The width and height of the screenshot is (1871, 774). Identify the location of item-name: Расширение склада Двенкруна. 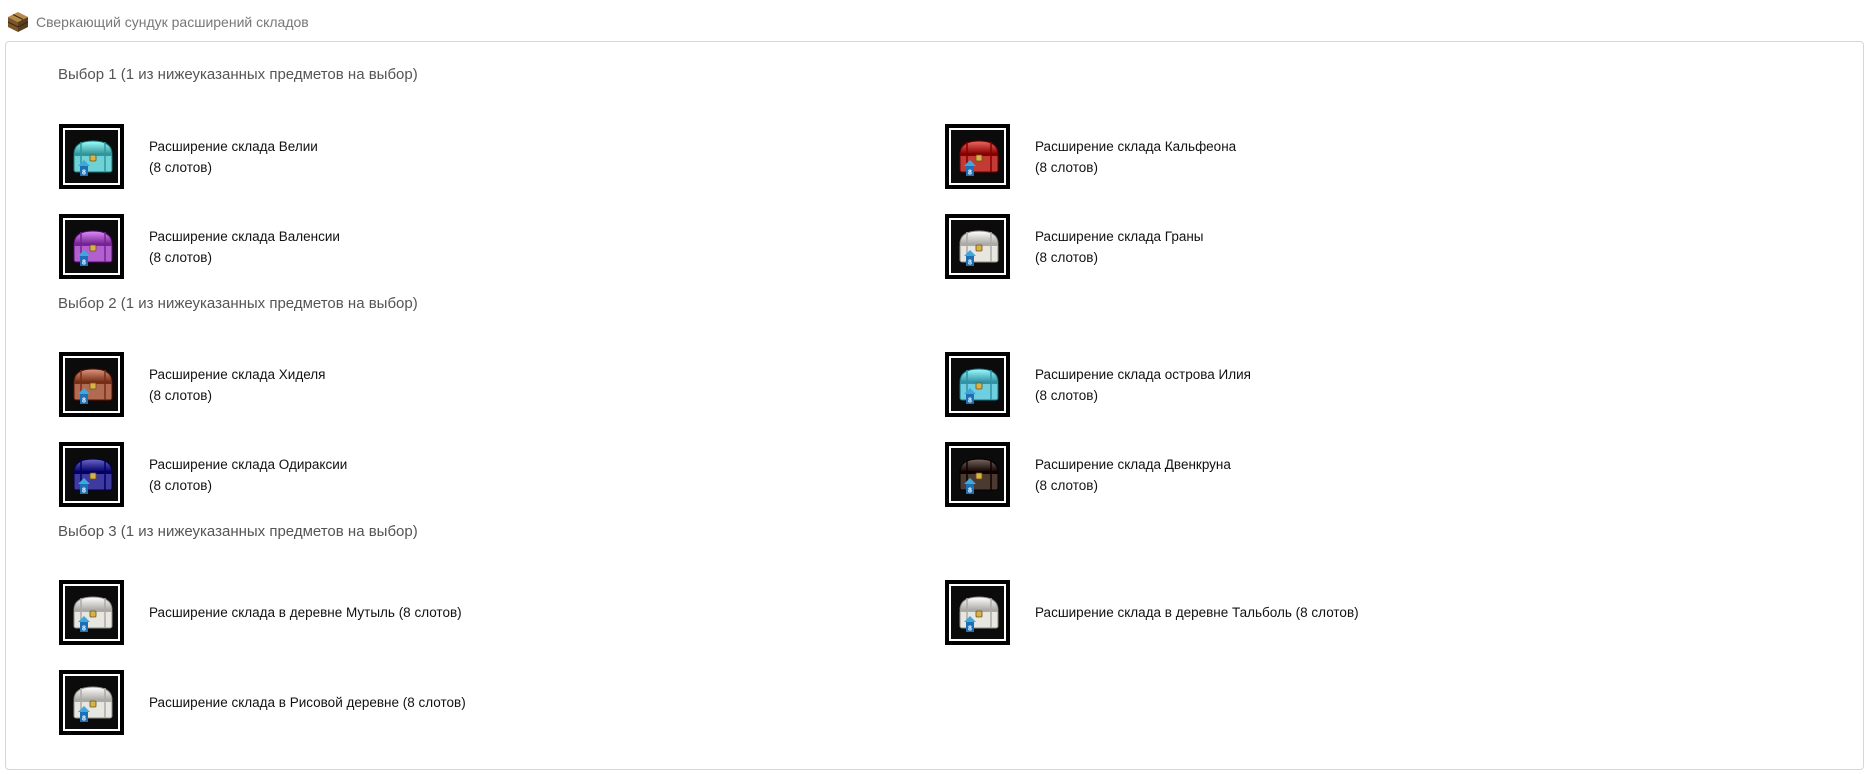
(1133, 464).